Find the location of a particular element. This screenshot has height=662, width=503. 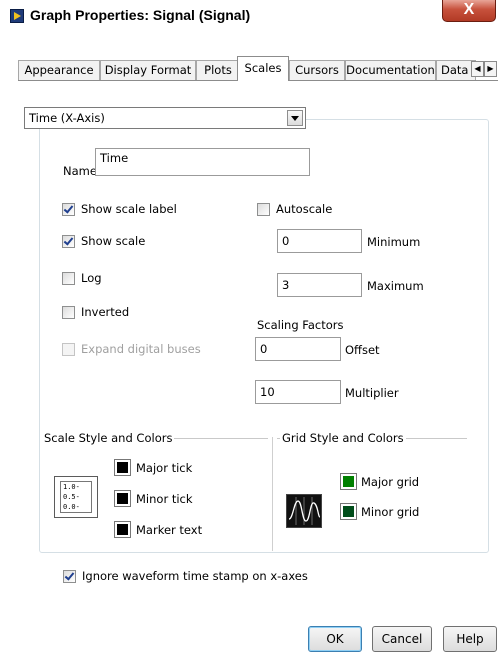

labview-app-icon is located at coordinates (17, 16).